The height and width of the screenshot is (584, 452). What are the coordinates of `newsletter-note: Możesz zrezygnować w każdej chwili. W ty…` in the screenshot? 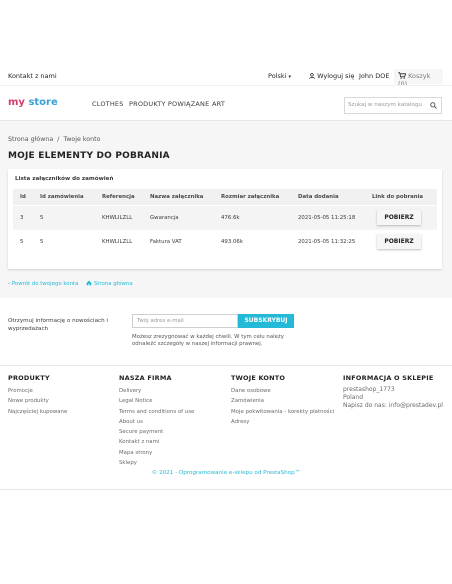 It's located at (208, 341).